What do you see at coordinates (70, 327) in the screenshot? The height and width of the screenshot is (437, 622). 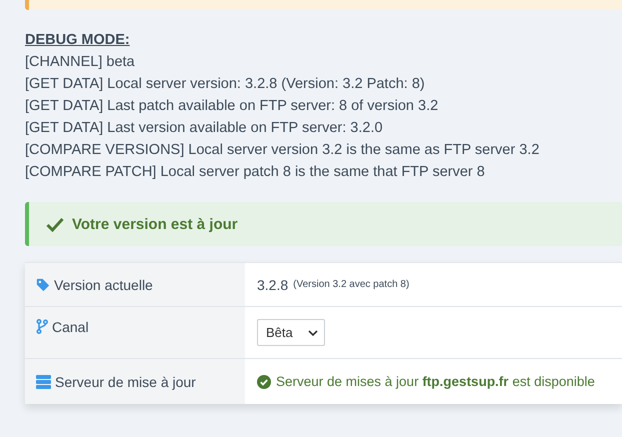 I see `setting-label: Canal` at bounding box center [70, 327].